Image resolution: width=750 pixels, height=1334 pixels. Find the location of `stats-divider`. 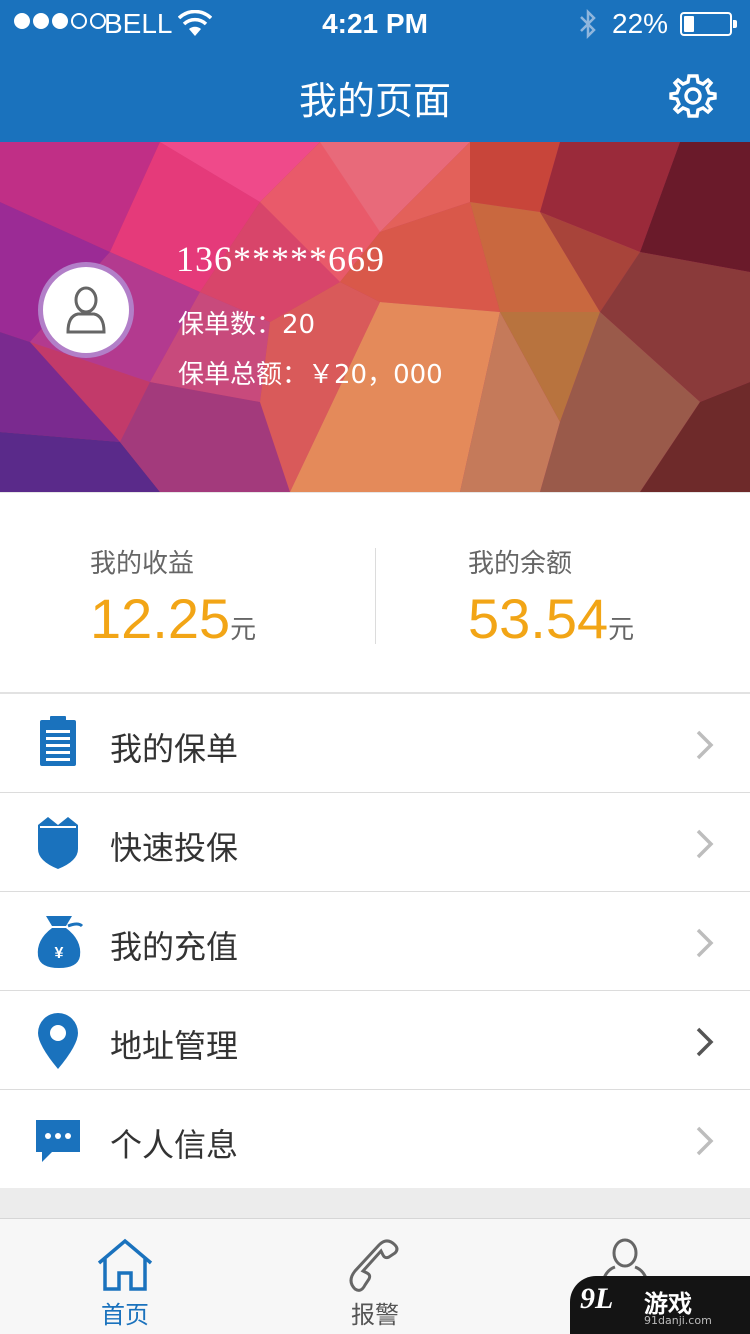

stats-divider is located at coordinates (375, 596).